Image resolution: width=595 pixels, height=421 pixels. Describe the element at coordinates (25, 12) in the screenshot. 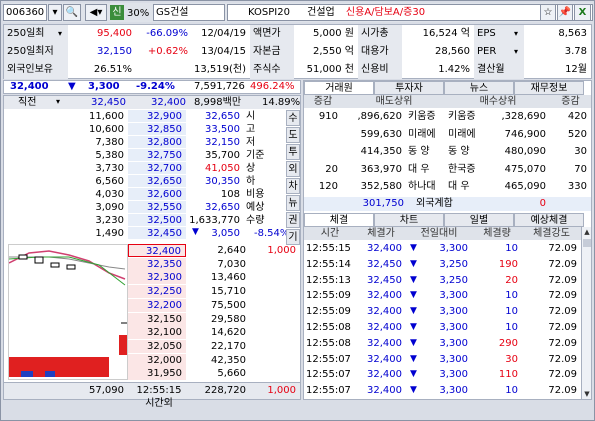

I see `stock-code-input: 006360` at that location.